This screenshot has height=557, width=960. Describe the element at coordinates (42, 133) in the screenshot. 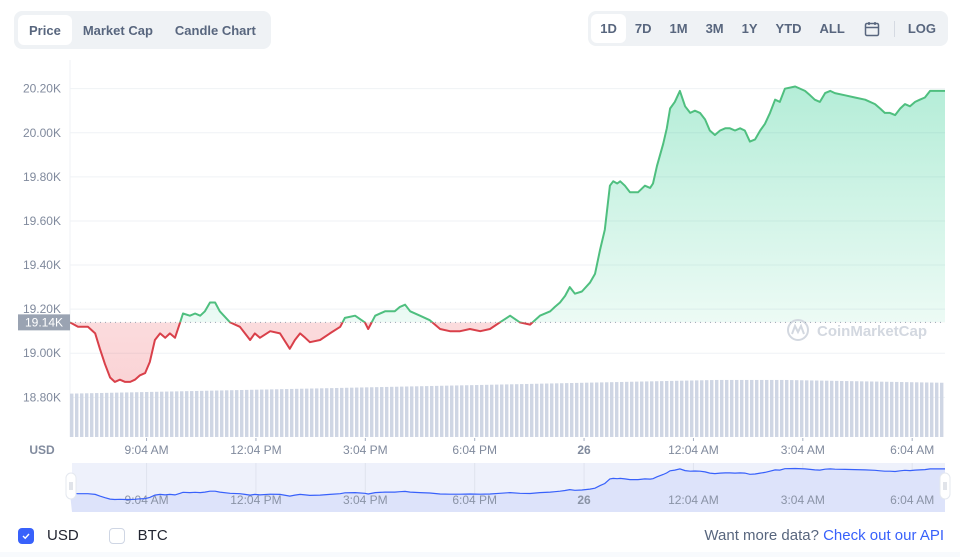

I see `y-tick-label: 20.00K` at that location.